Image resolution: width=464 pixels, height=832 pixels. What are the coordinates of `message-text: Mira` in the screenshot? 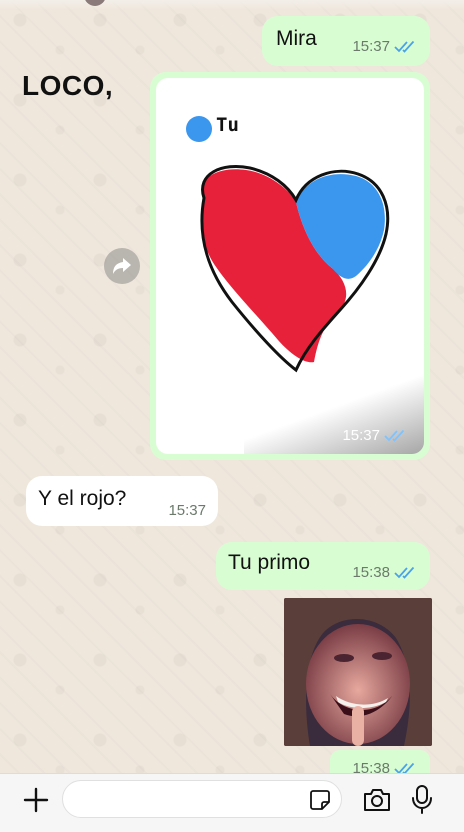 It's located at (296, 38).